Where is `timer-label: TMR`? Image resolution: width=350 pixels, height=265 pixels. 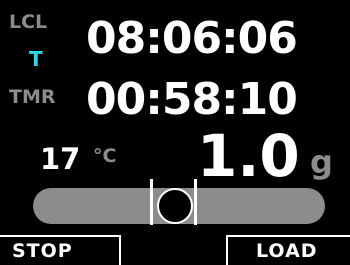 timer-label: TMR is located at coordinates (32, 97).